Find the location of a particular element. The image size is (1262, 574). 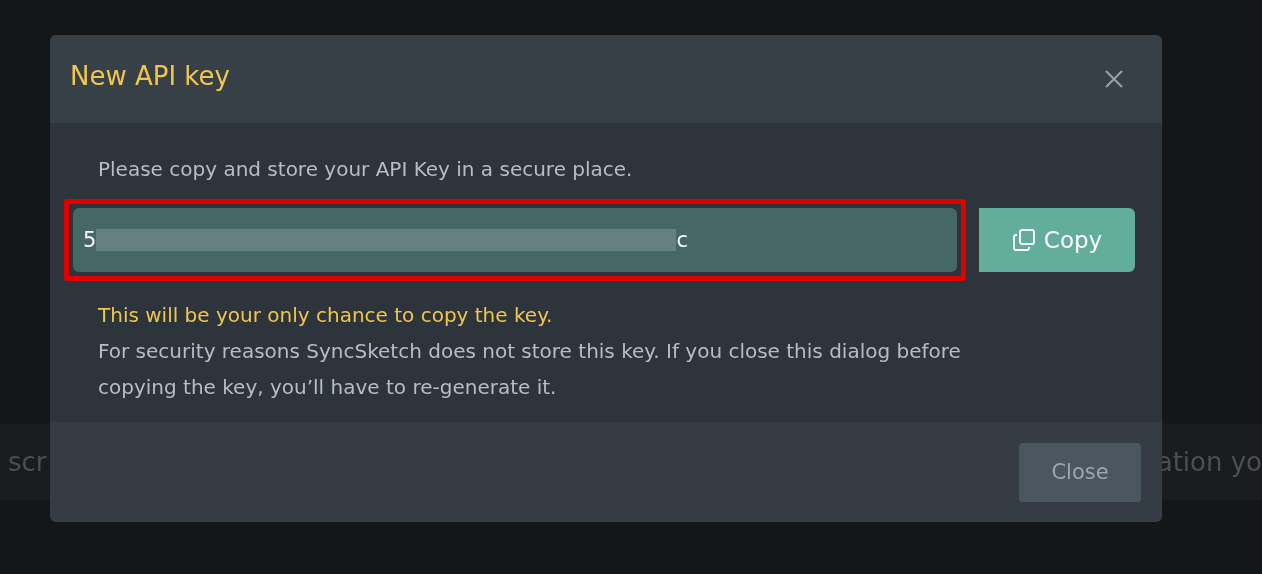

api-key-field: 5 c is located at coordinates (515, 240).